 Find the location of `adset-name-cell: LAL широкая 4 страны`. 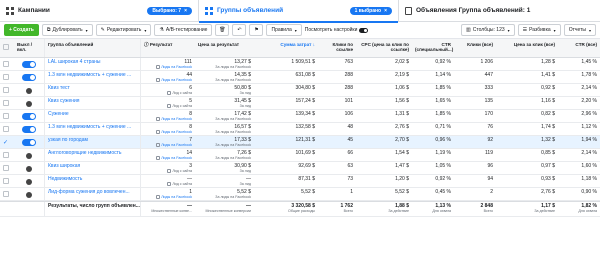

adset-name-cell: LAL широкая 4 страны is located at coordinates (93, 64).